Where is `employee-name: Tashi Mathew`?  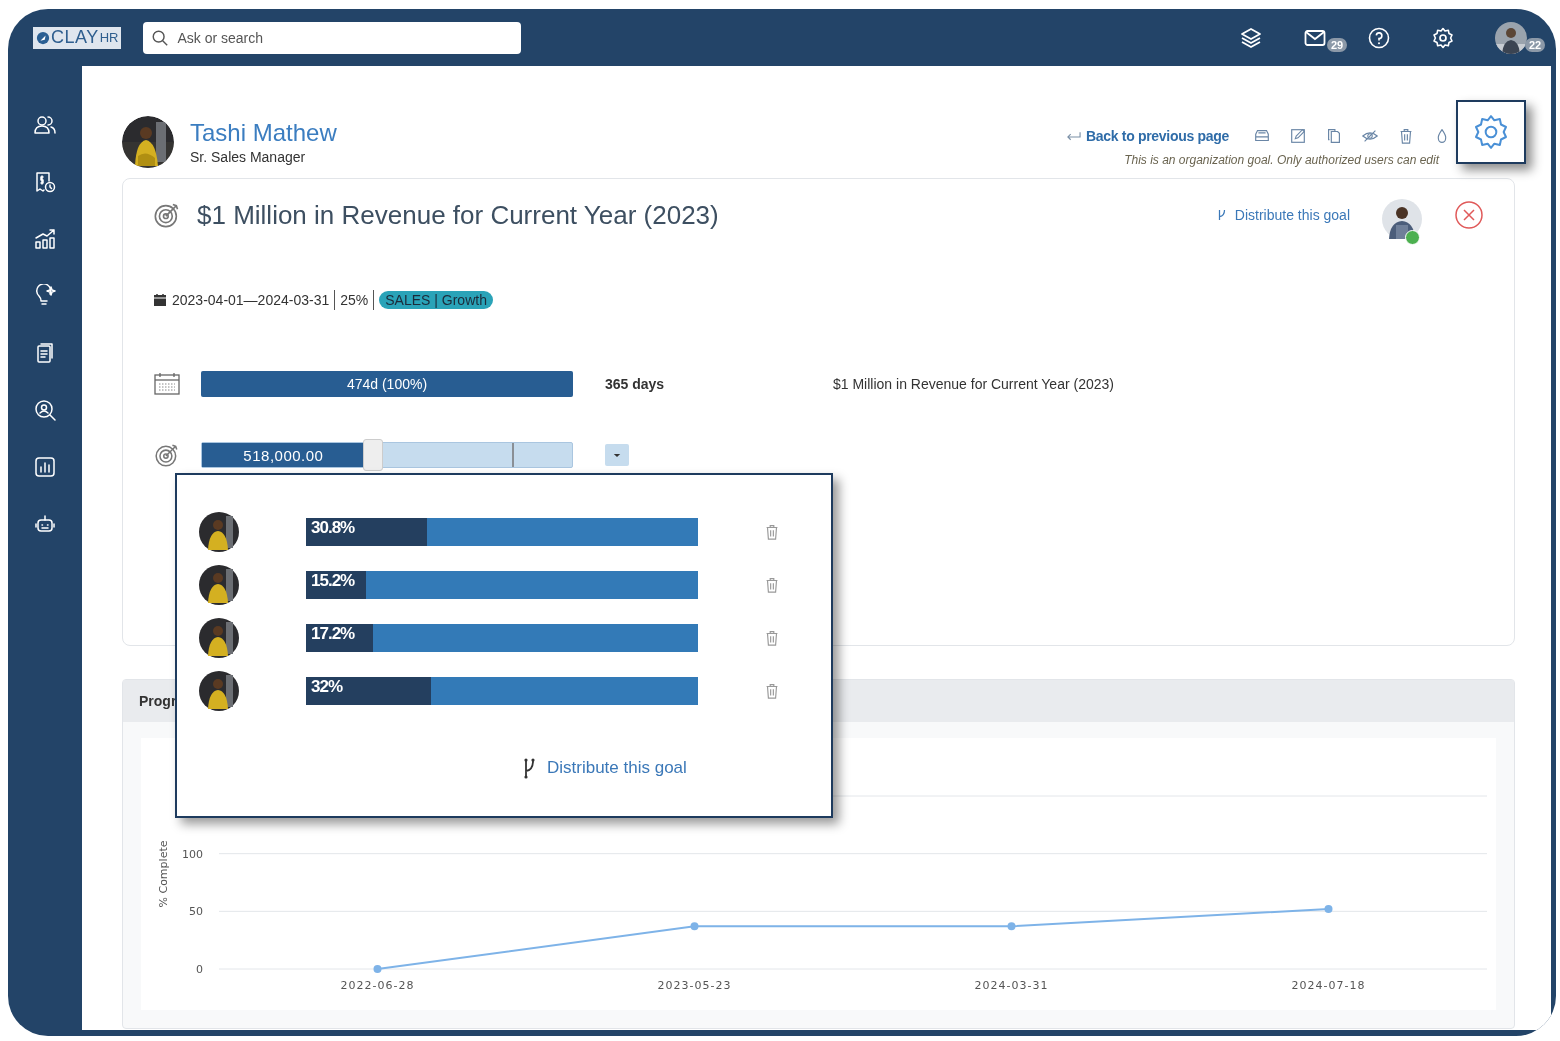
employee-name: Tashi Mathew is located at coordinates (263, 133).